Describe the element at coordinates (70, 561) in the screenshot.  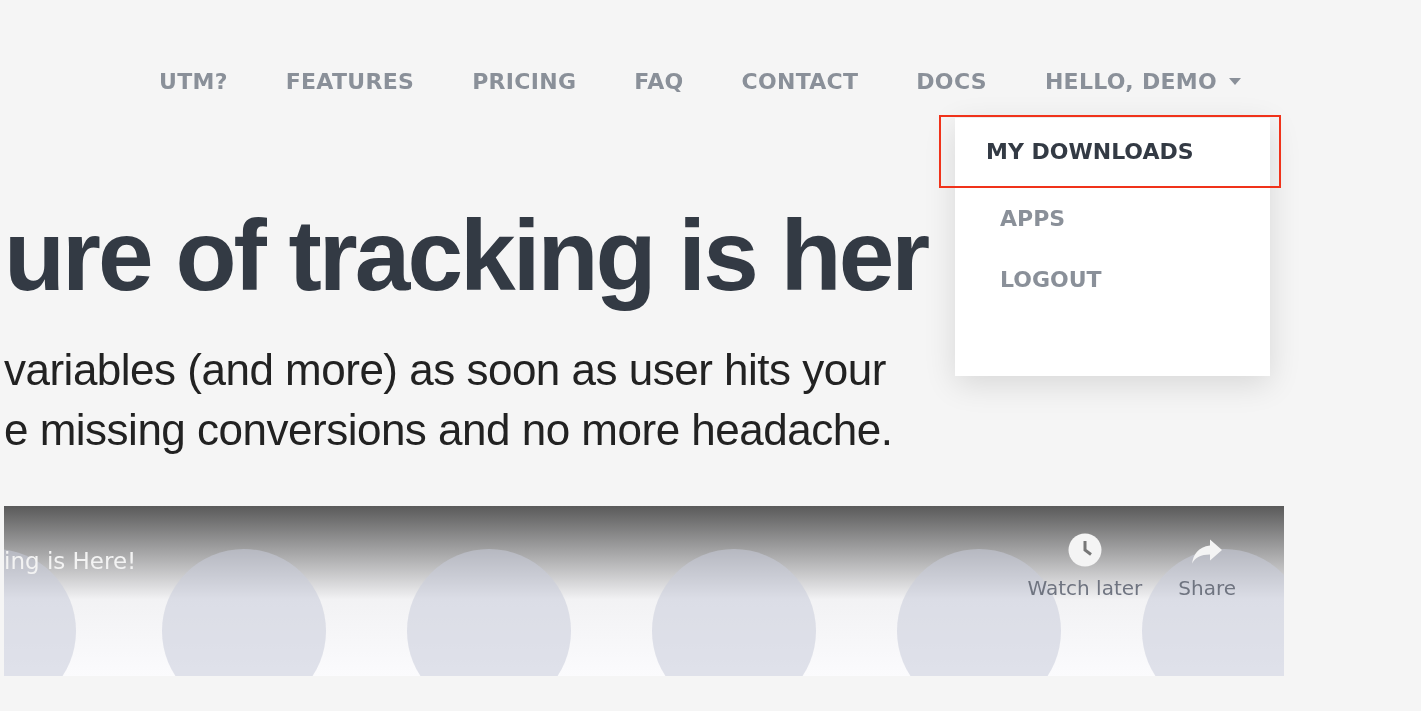
I see `video-title: ing is Here!` at that location.